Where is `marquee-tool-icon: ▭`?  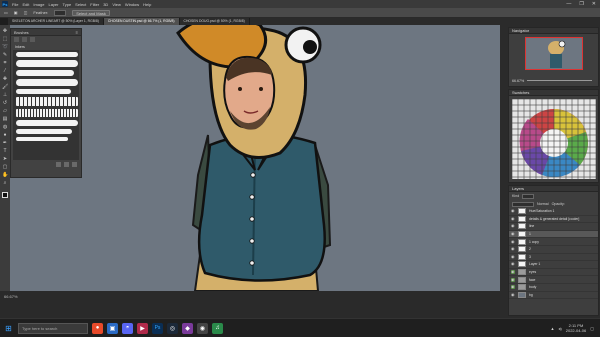 marquee-tool-icon: ▭ is located at coordinates (6, 12).